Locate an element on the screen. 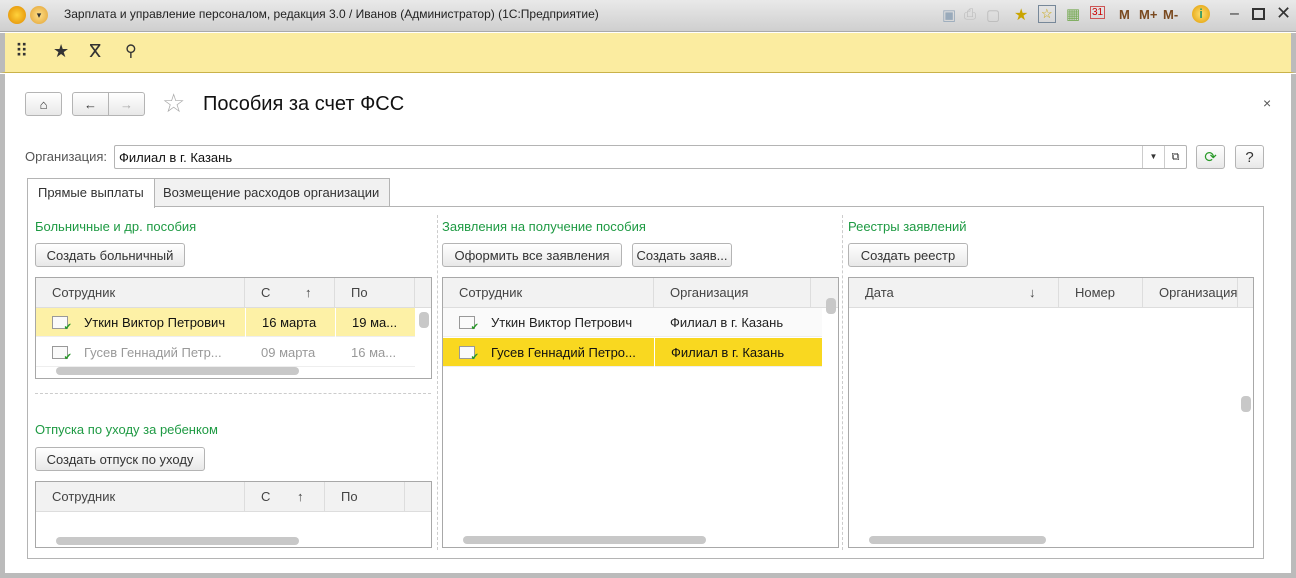 Image resolution: width=1296 pixels, height=578 pixels. apps-grid-icon: ⠿ is located at coordinates (21, 51).